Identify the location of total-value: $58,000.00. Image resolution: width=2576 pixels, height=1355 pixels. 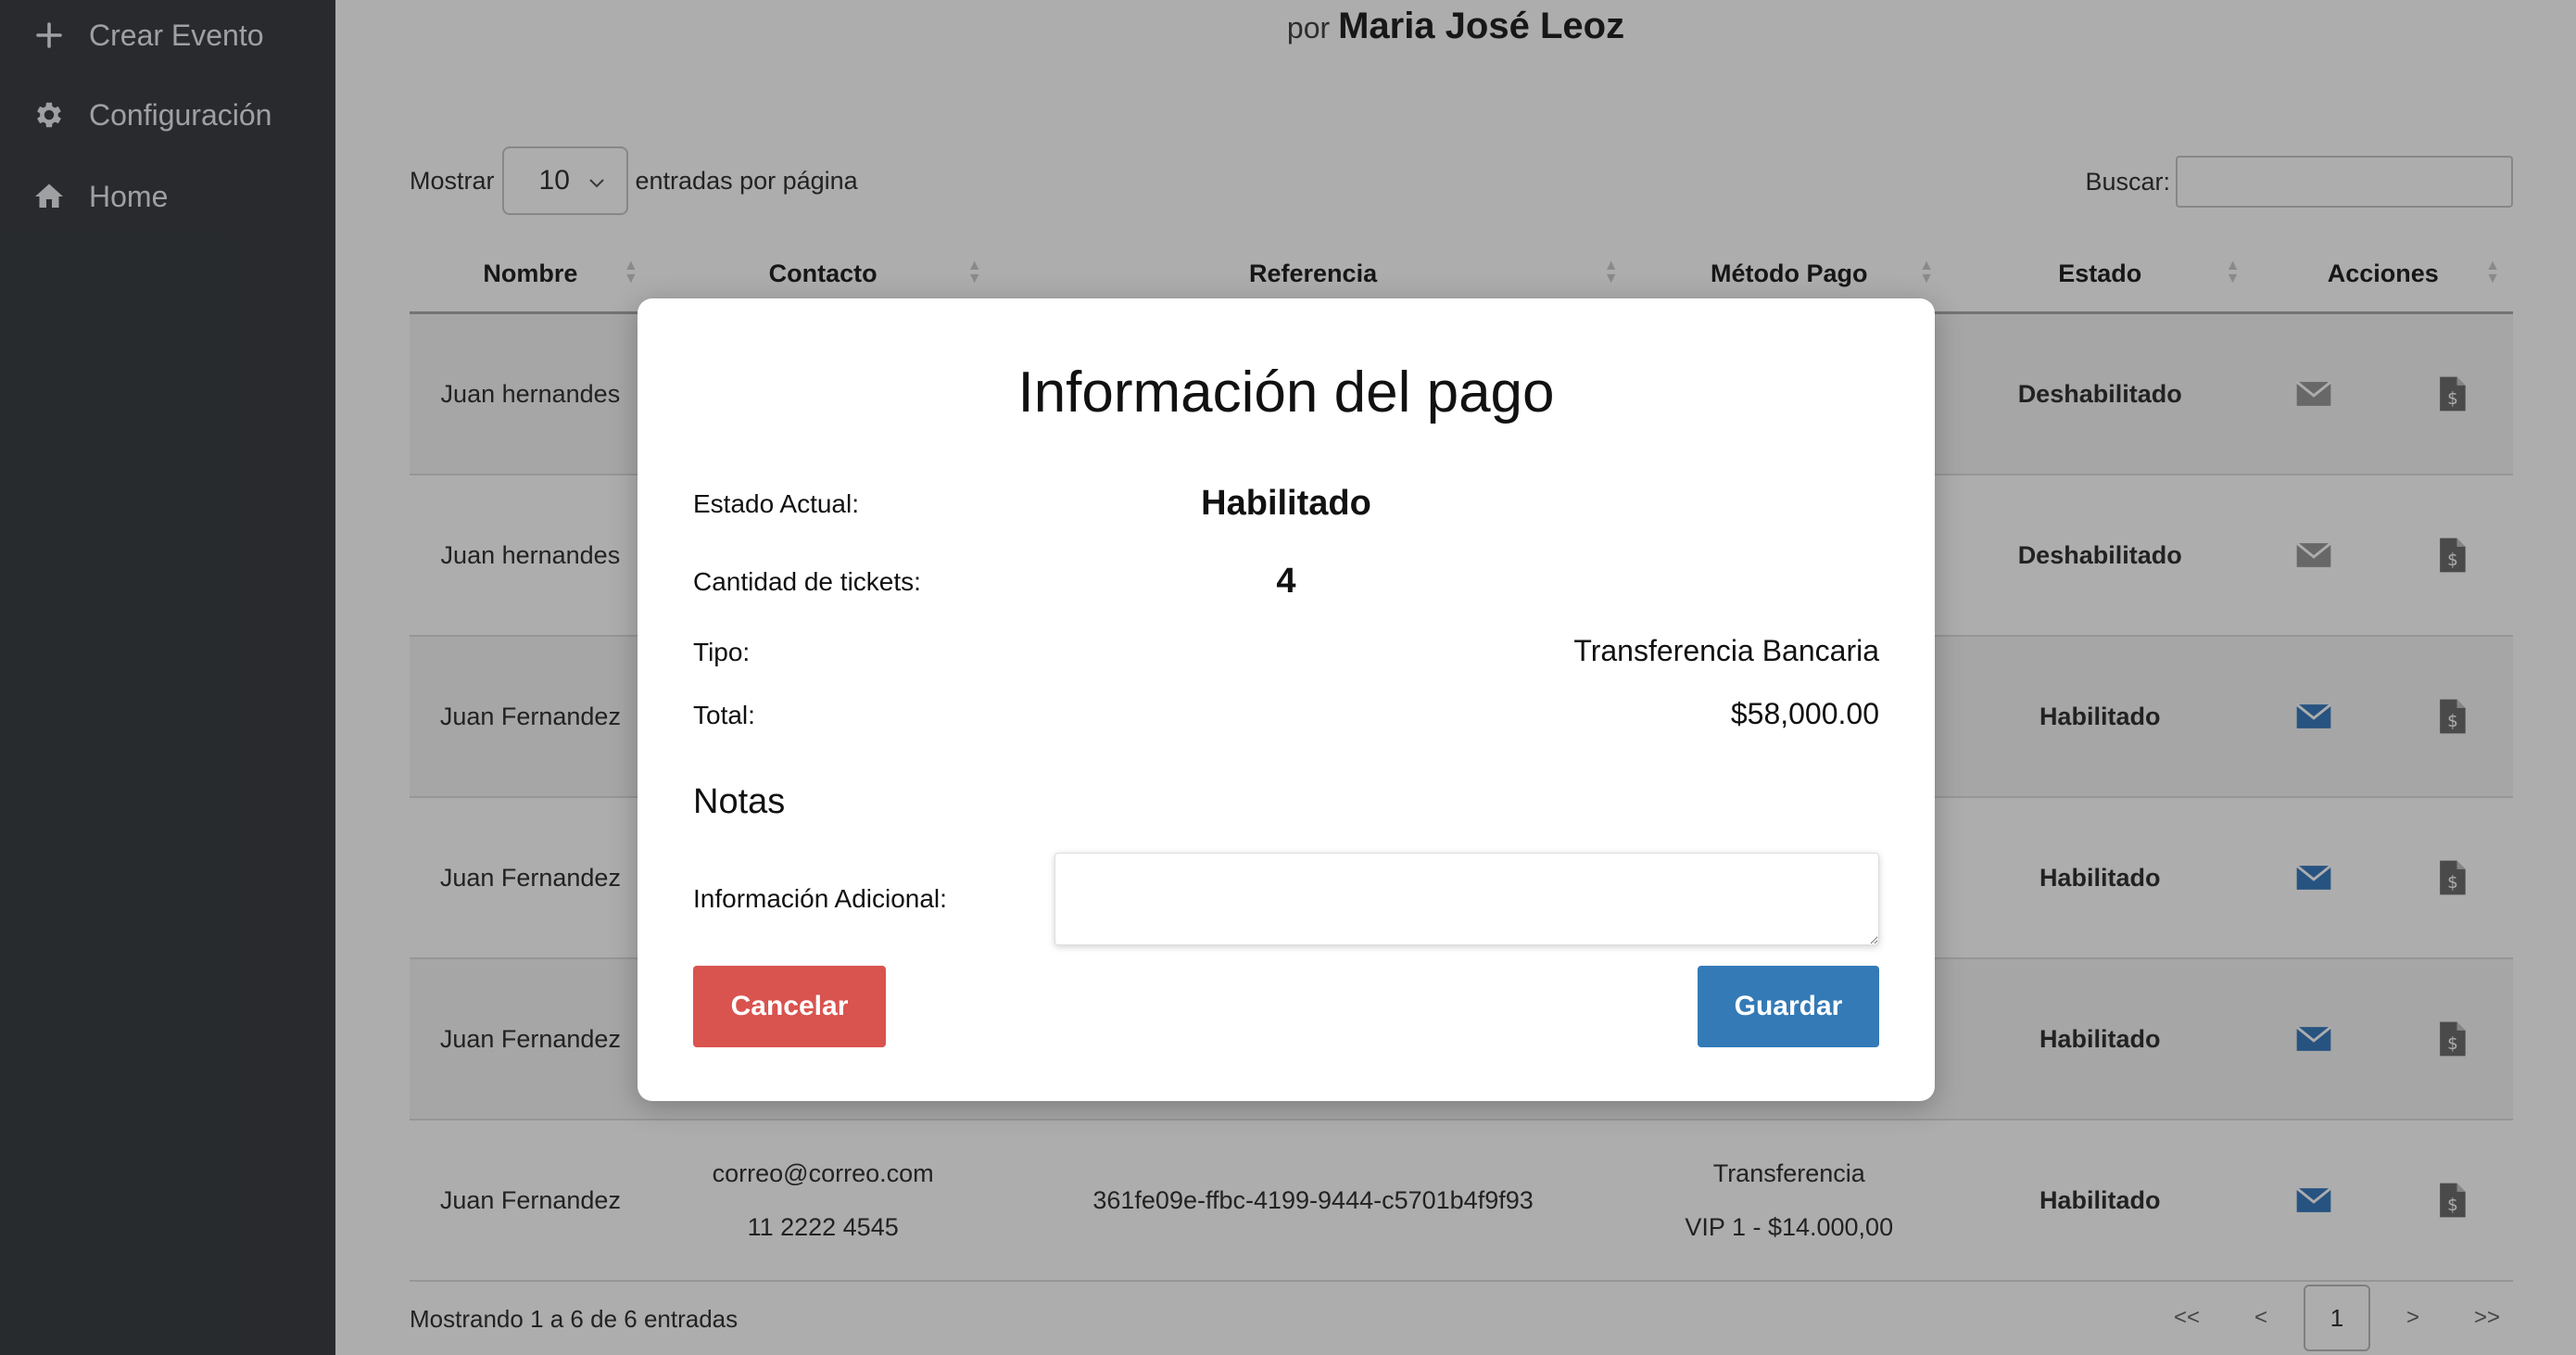
(1805, 714).